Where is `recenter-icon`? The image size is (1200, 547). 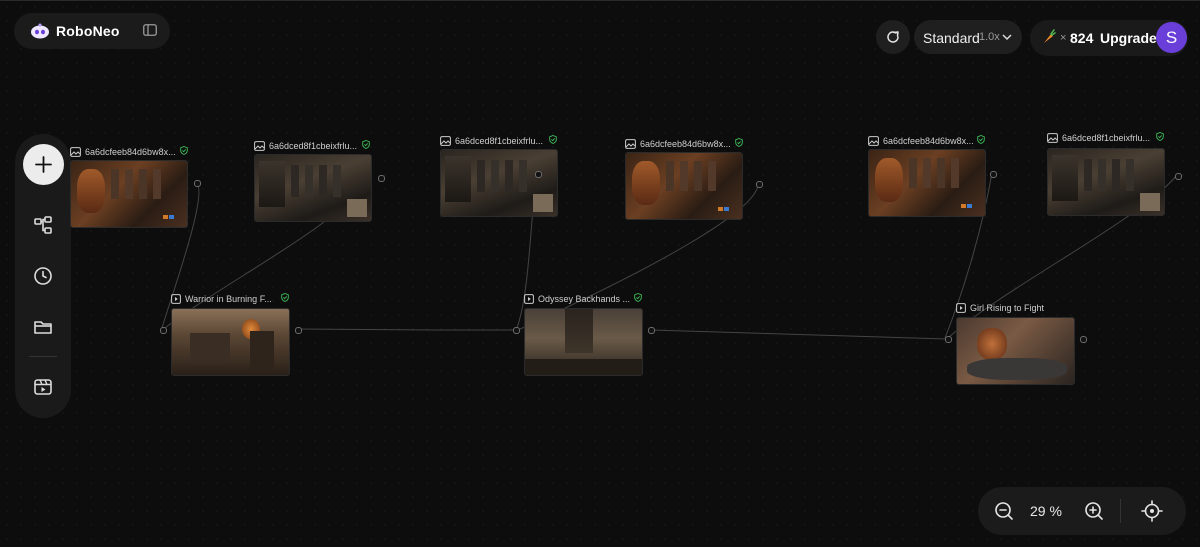
recenter-icon is located at coordinates (1152, 511).